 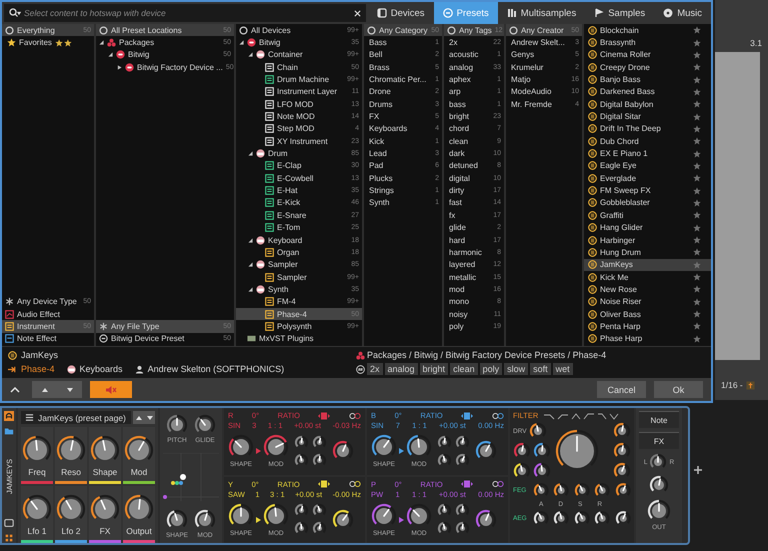 What do you see at coordinates (647, 166) in the screenshot?
I see `preset-item: Eagle Eye` at bounding box center [647, 166].